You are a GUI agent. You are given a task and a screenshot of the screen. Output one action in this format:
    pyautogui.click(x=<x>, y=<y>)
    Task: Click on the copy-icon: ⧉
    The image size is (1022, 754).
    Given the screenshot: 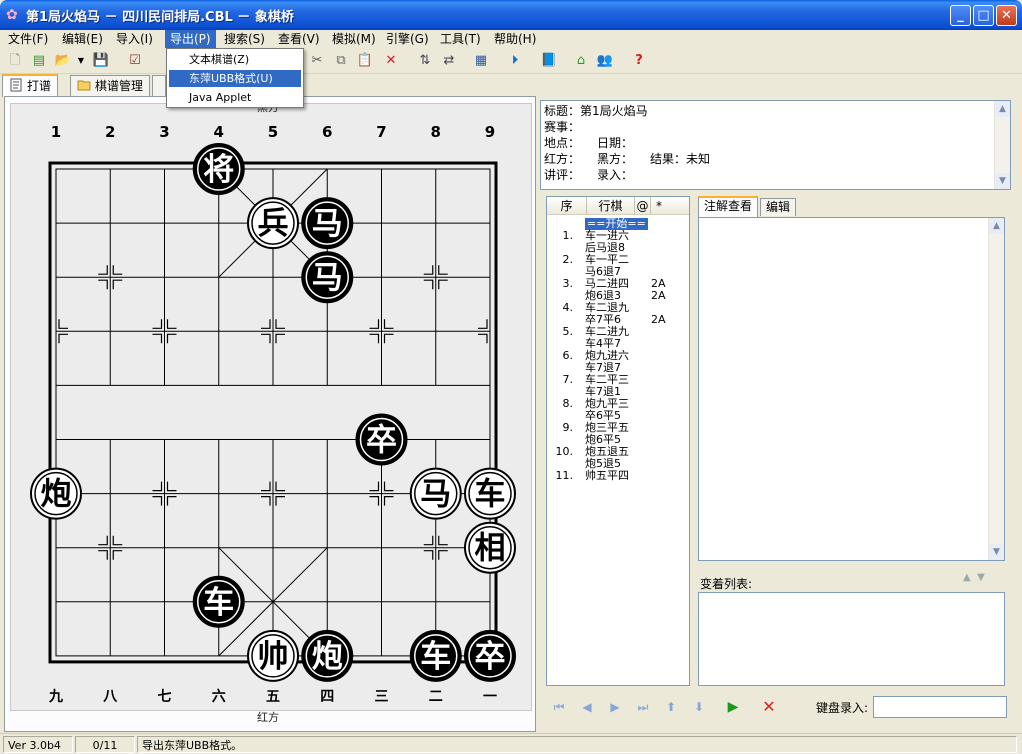 What is the action you would take?
    pyautogui.click(x=341, y=61)
    